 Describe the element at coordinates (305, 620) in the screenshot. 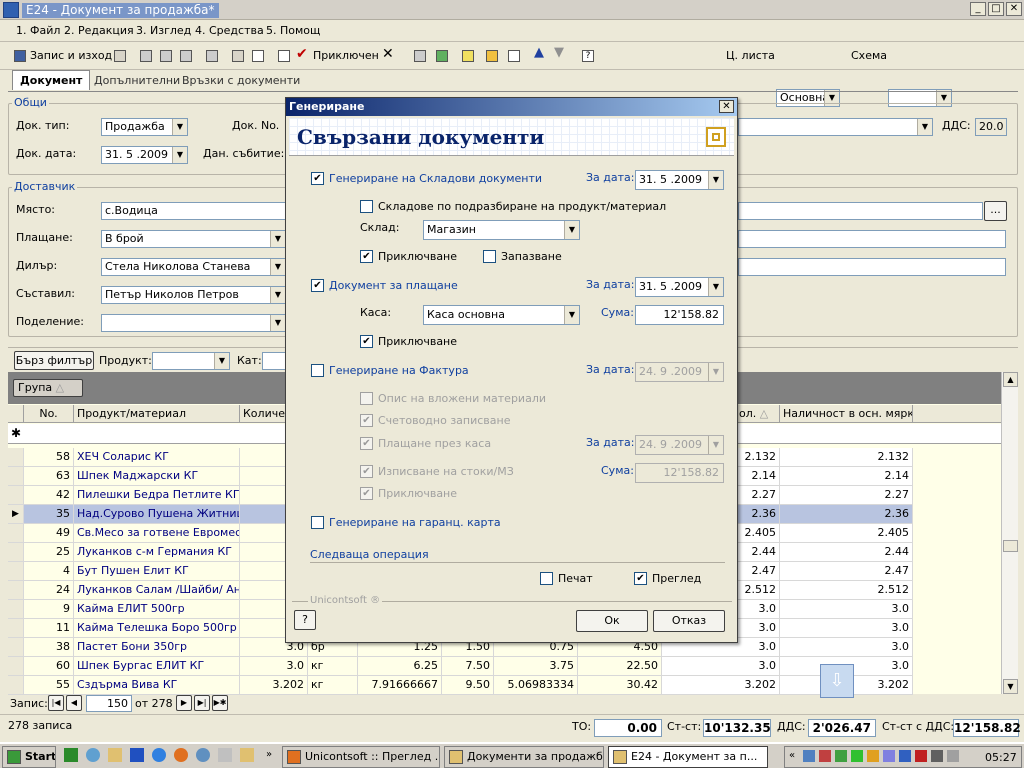

I see `dialog-help-icon: ?` at that location.